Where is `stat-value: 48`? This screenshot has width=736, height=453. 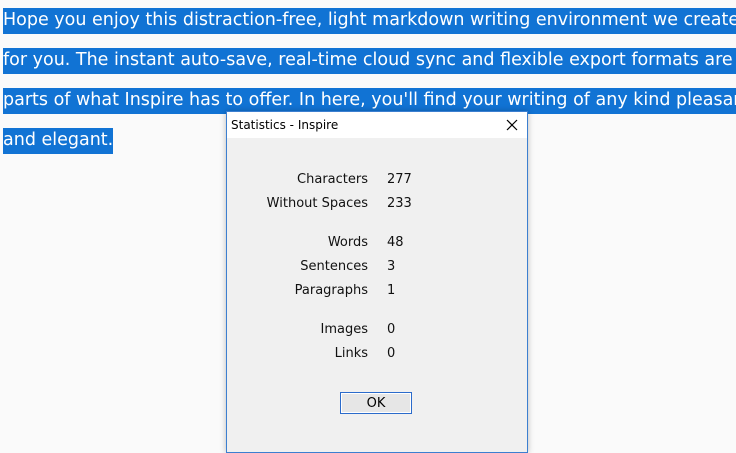 stat-value: 48 is located at coordinates (395, 242).